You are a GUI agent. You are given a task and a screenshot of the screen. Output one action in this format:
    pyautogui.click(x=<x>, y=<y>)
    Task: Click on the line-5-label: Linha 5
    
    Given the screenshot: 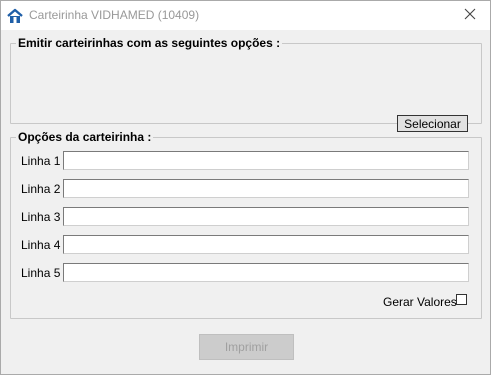 What is the action you would take?
    pyautogui.click(x=41, y=273)
    